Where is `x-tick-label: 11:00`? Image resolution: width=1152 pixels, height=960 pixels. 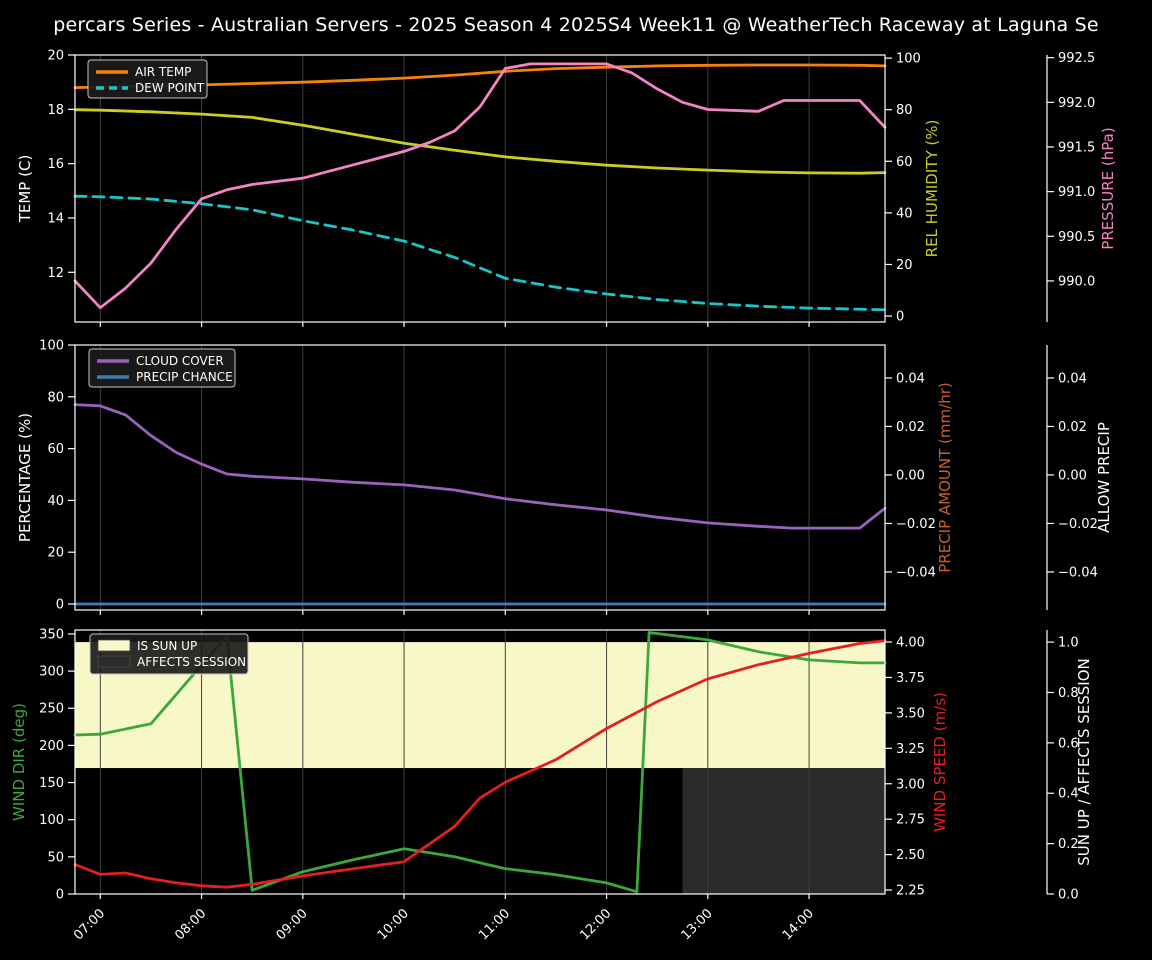
x-tick-label: 11:00 is located at coordinates (494, 924).